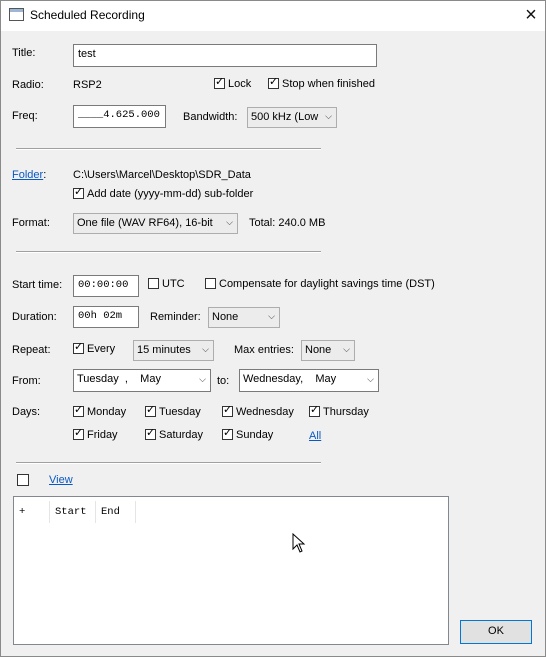  I want to click on start-time-label: Start time:, so click(37, 285).